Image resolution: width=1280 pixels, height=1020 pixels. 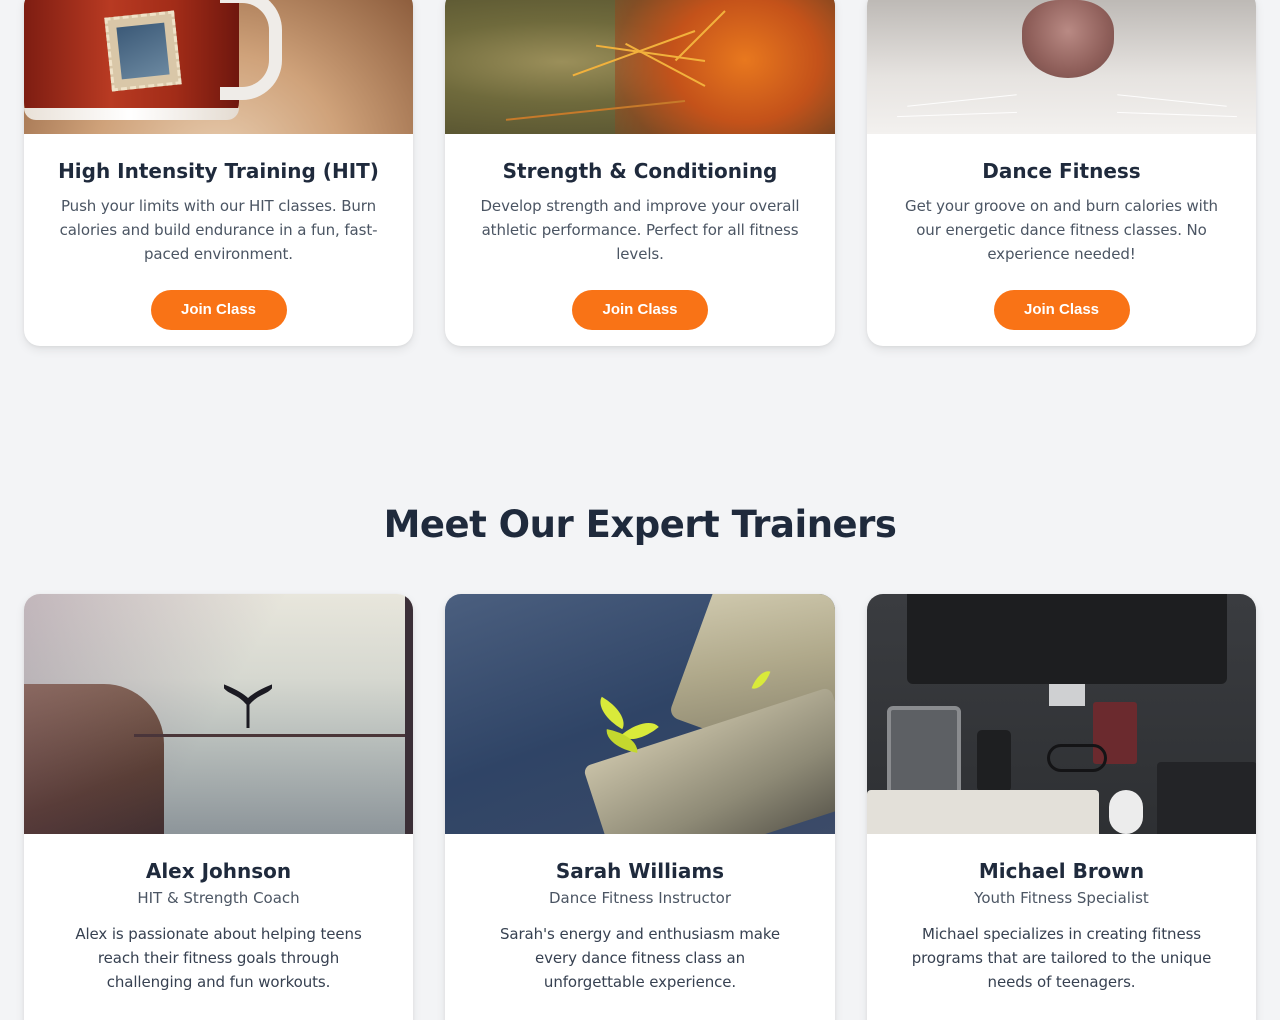 I want to click on cat-nose-shape, so click(x=1068, y=39).